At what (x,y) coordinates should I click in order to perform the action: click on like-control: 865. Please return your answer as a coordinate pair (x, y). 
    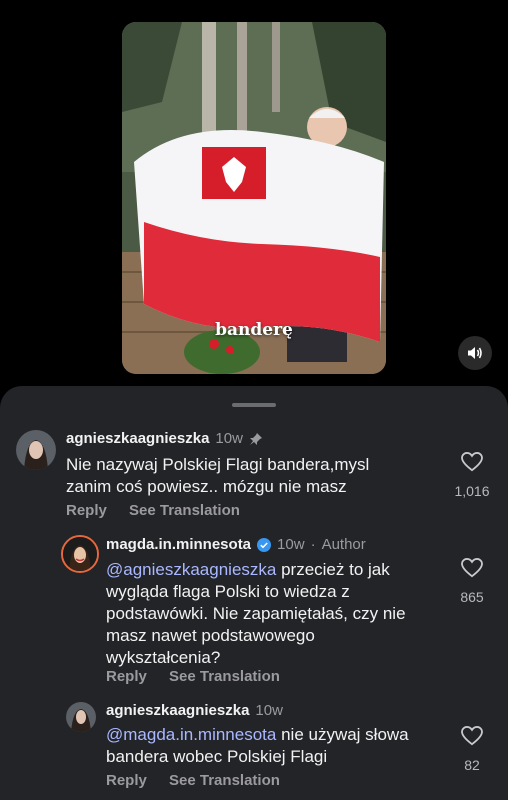
    Looking at the image, I should click on (472, 581).